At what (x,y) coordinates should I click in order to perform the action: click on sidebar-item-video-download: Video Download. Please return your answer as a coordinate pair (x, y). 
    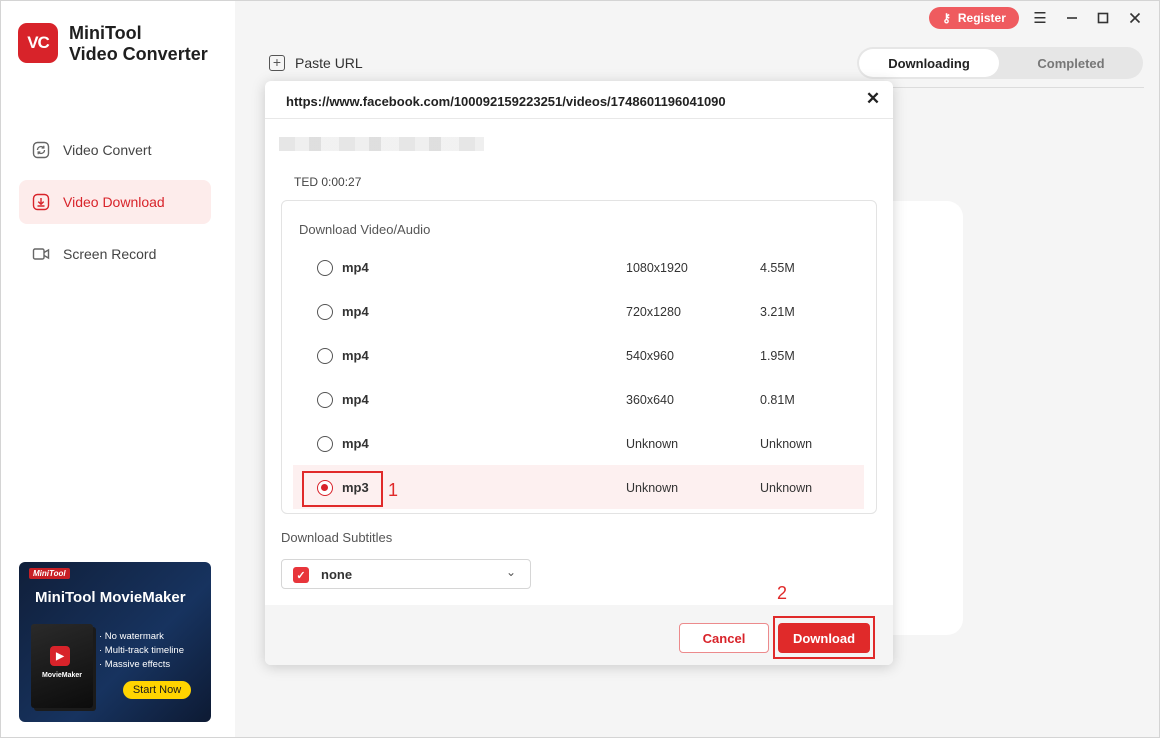
    Looking at the image, I should click on (115, 202).